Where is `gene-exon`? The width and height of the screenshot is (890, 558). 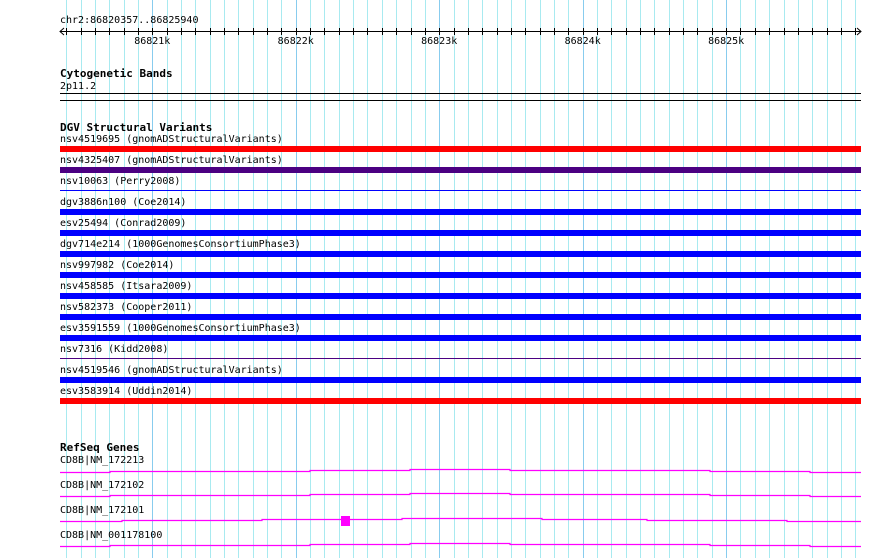 gene-exon is located at coordinates (345, 521).